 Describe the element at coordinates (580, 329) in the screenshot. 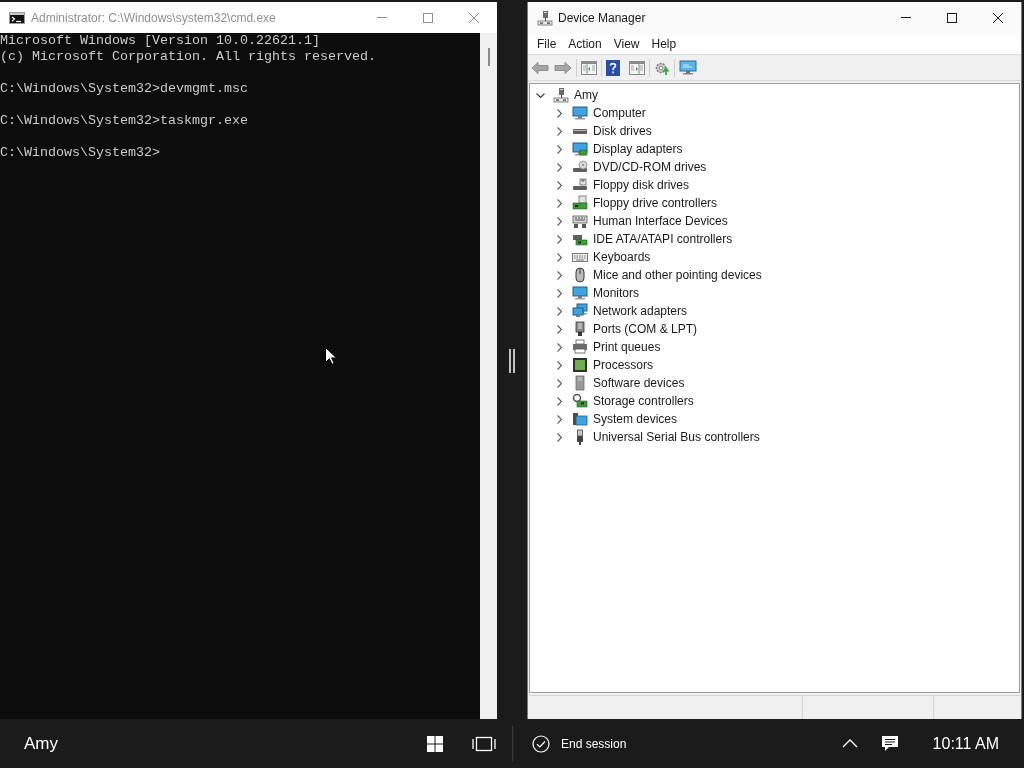

I see `plug-icon` at that location.